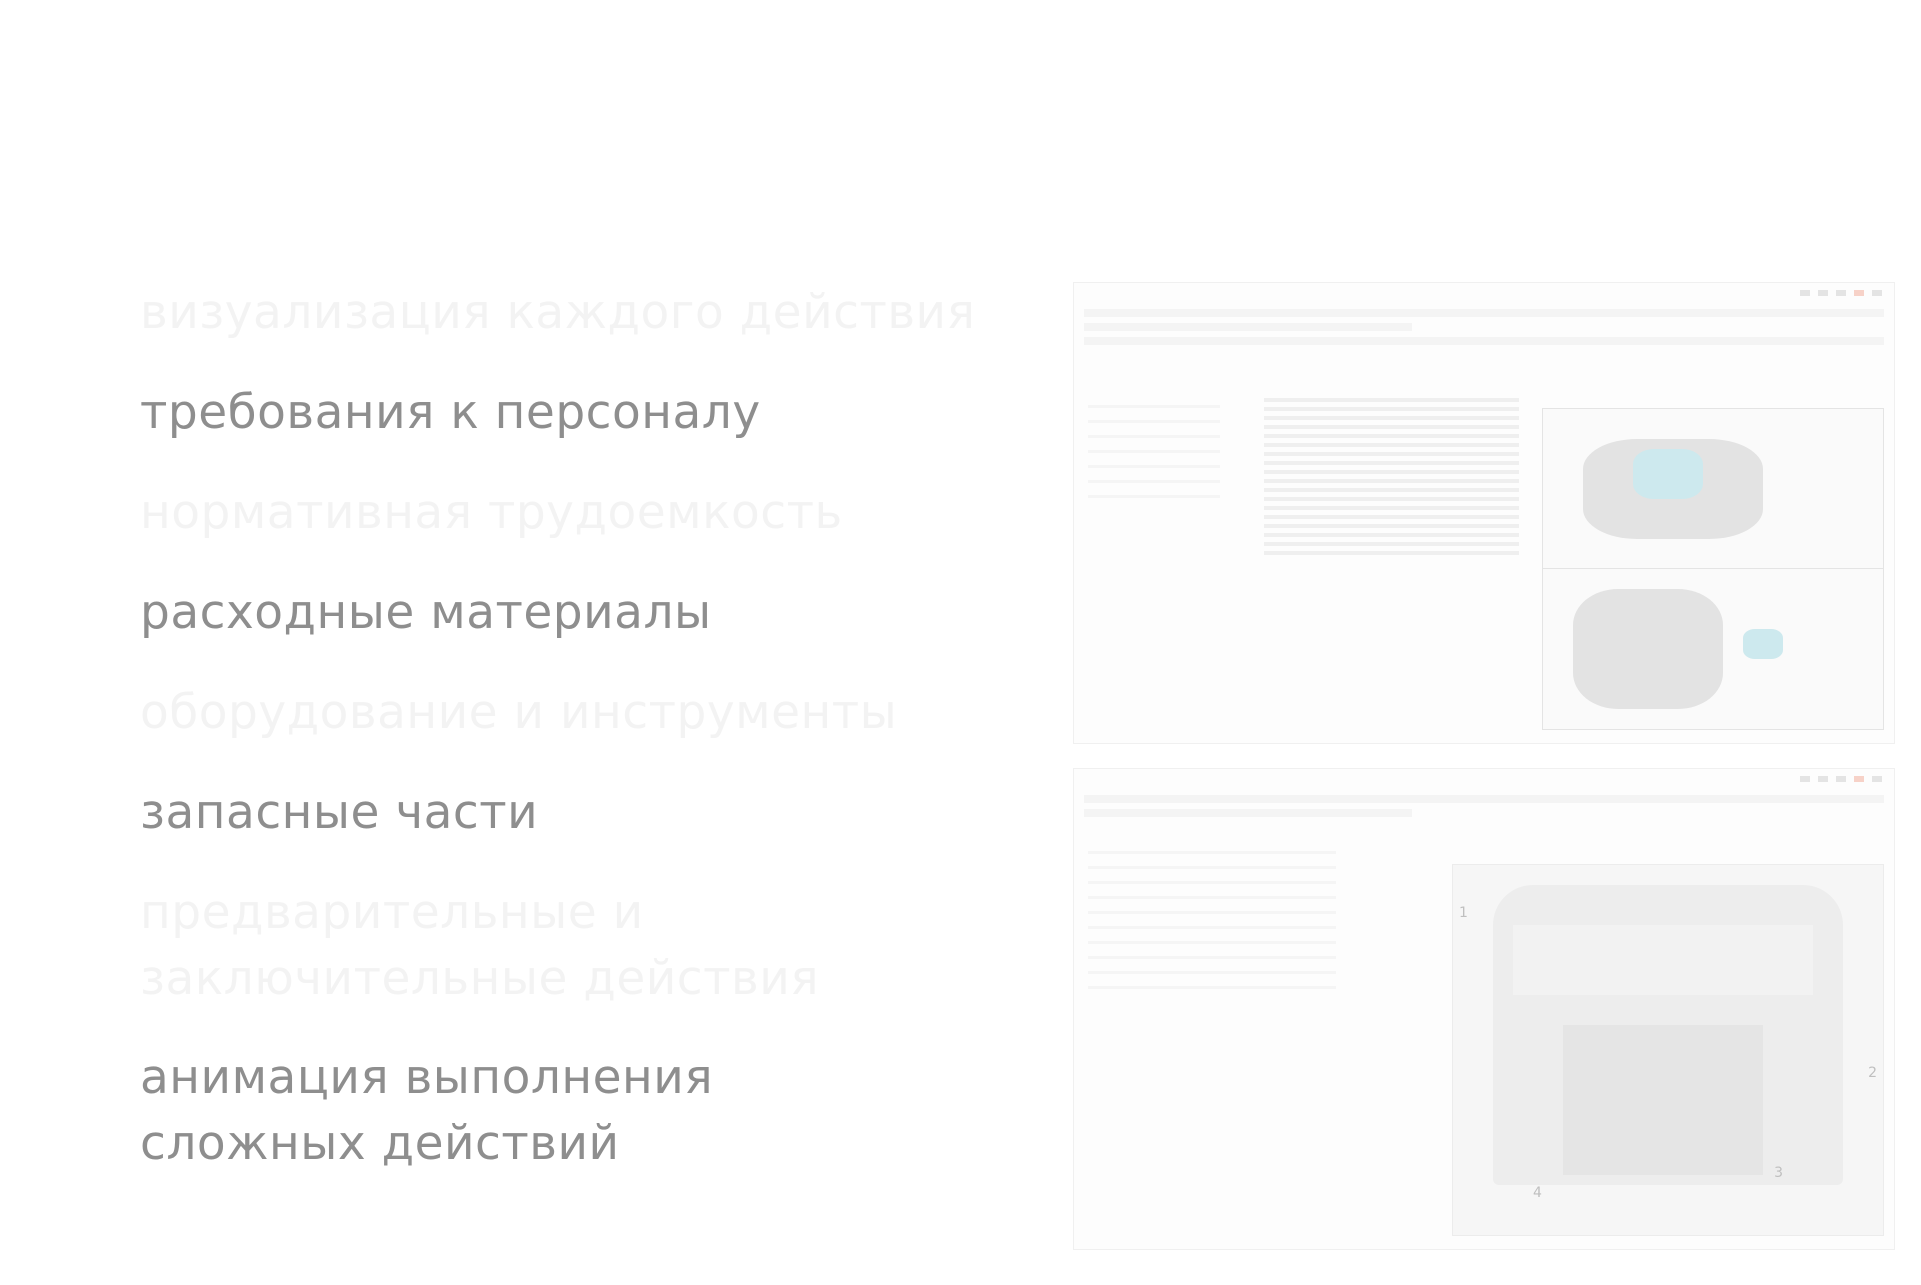 This screenshot has width=1921, height=1285. What do you see at coordinates (339, 812) in the screenshot?
I see `feature-spare-parts: запасные части` at bounding box center [339, 812].